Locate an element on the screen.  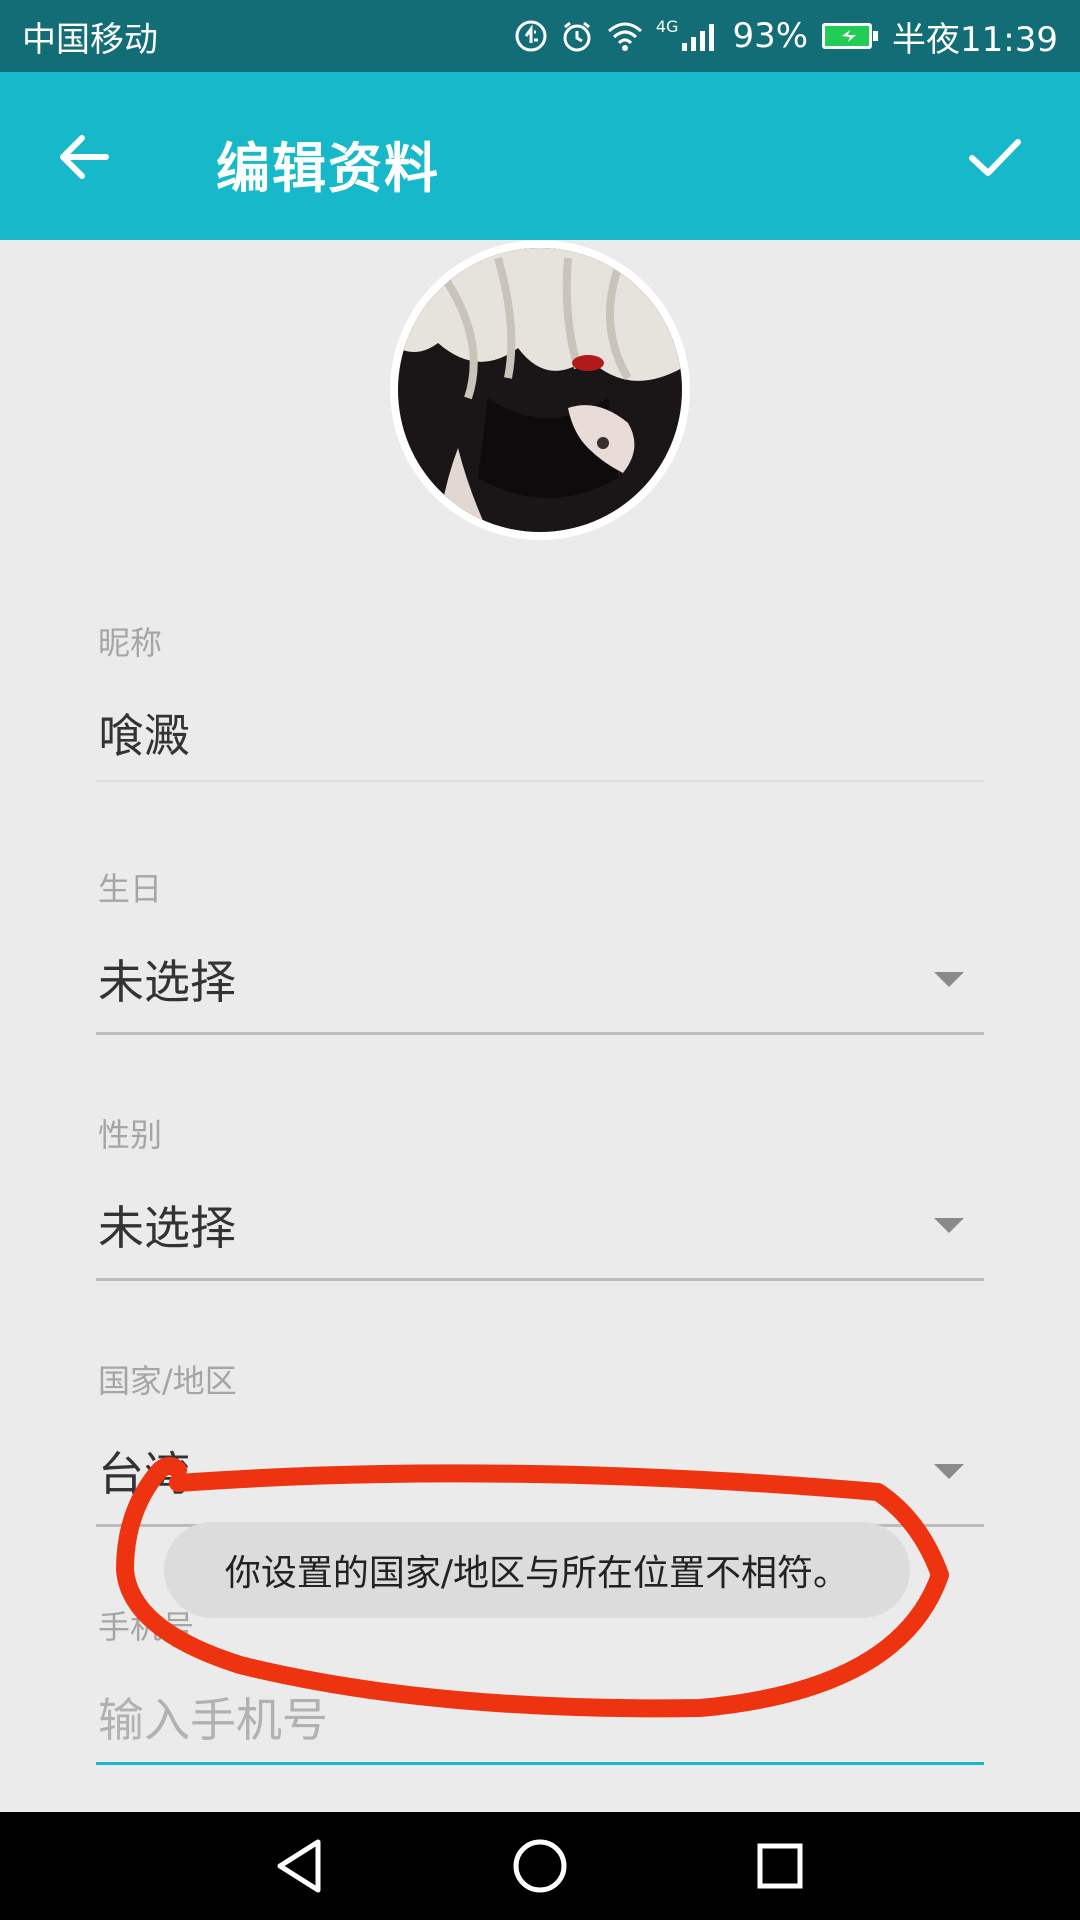
gender-value: 未选择 is located at coordinates (167, 1228).